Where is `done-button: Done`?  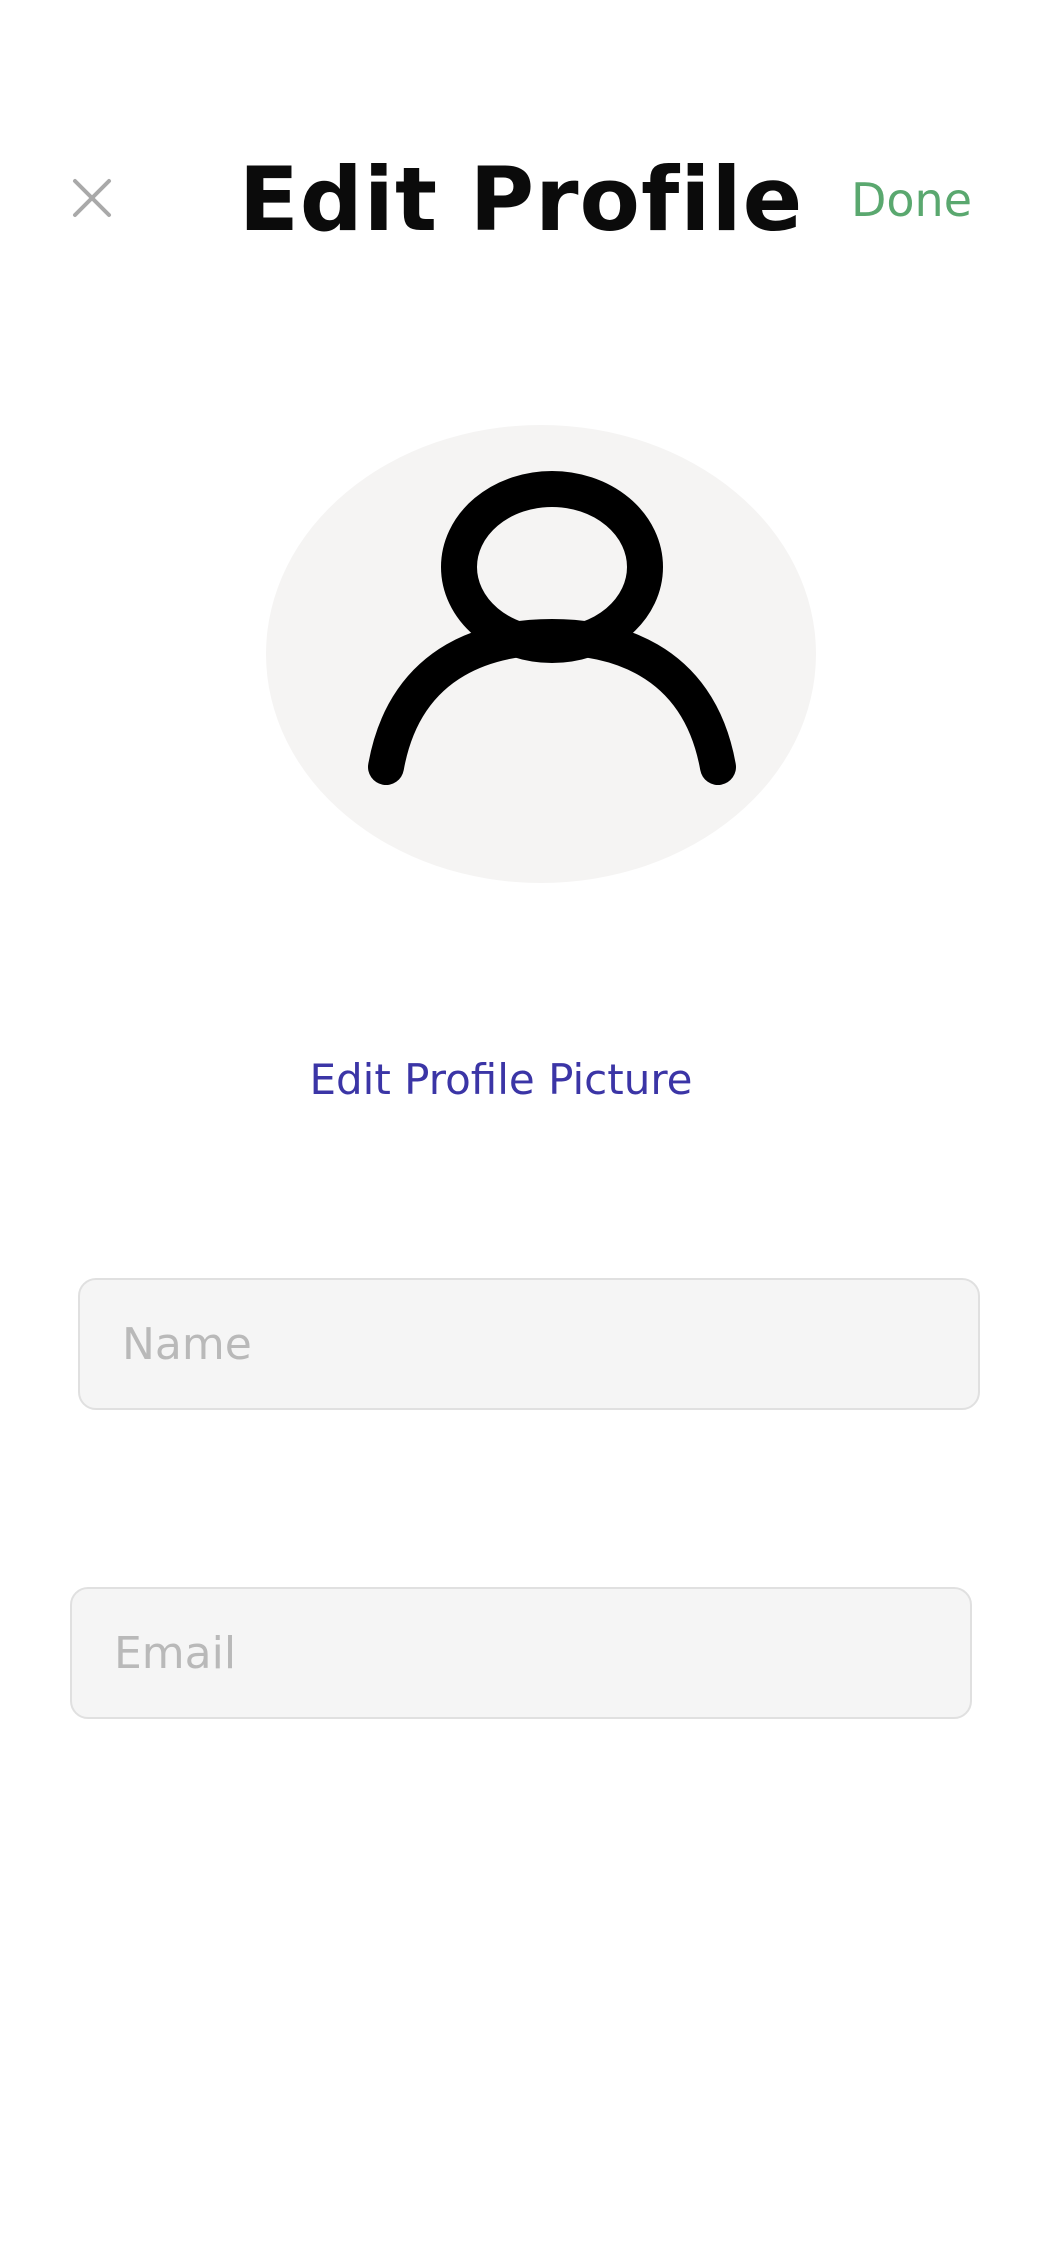 done-button: Done is located at coordinates (911, 200).